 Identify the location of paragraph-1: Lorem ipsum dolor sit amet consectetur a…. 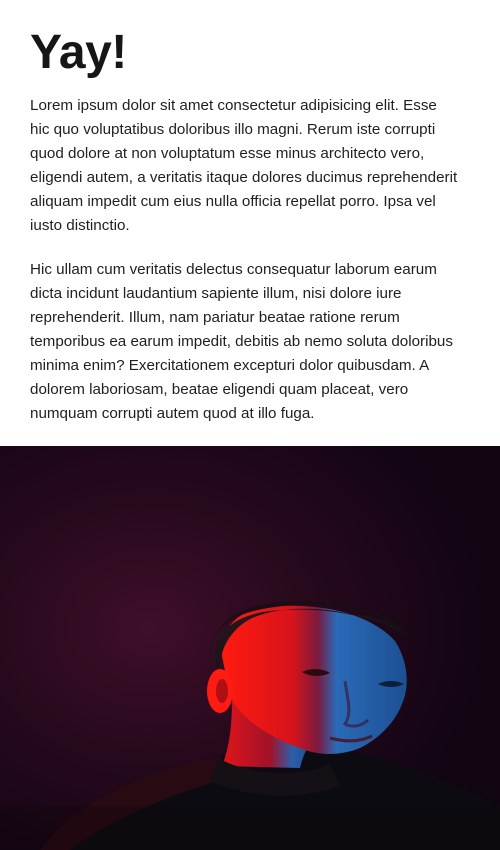
(244, 165).